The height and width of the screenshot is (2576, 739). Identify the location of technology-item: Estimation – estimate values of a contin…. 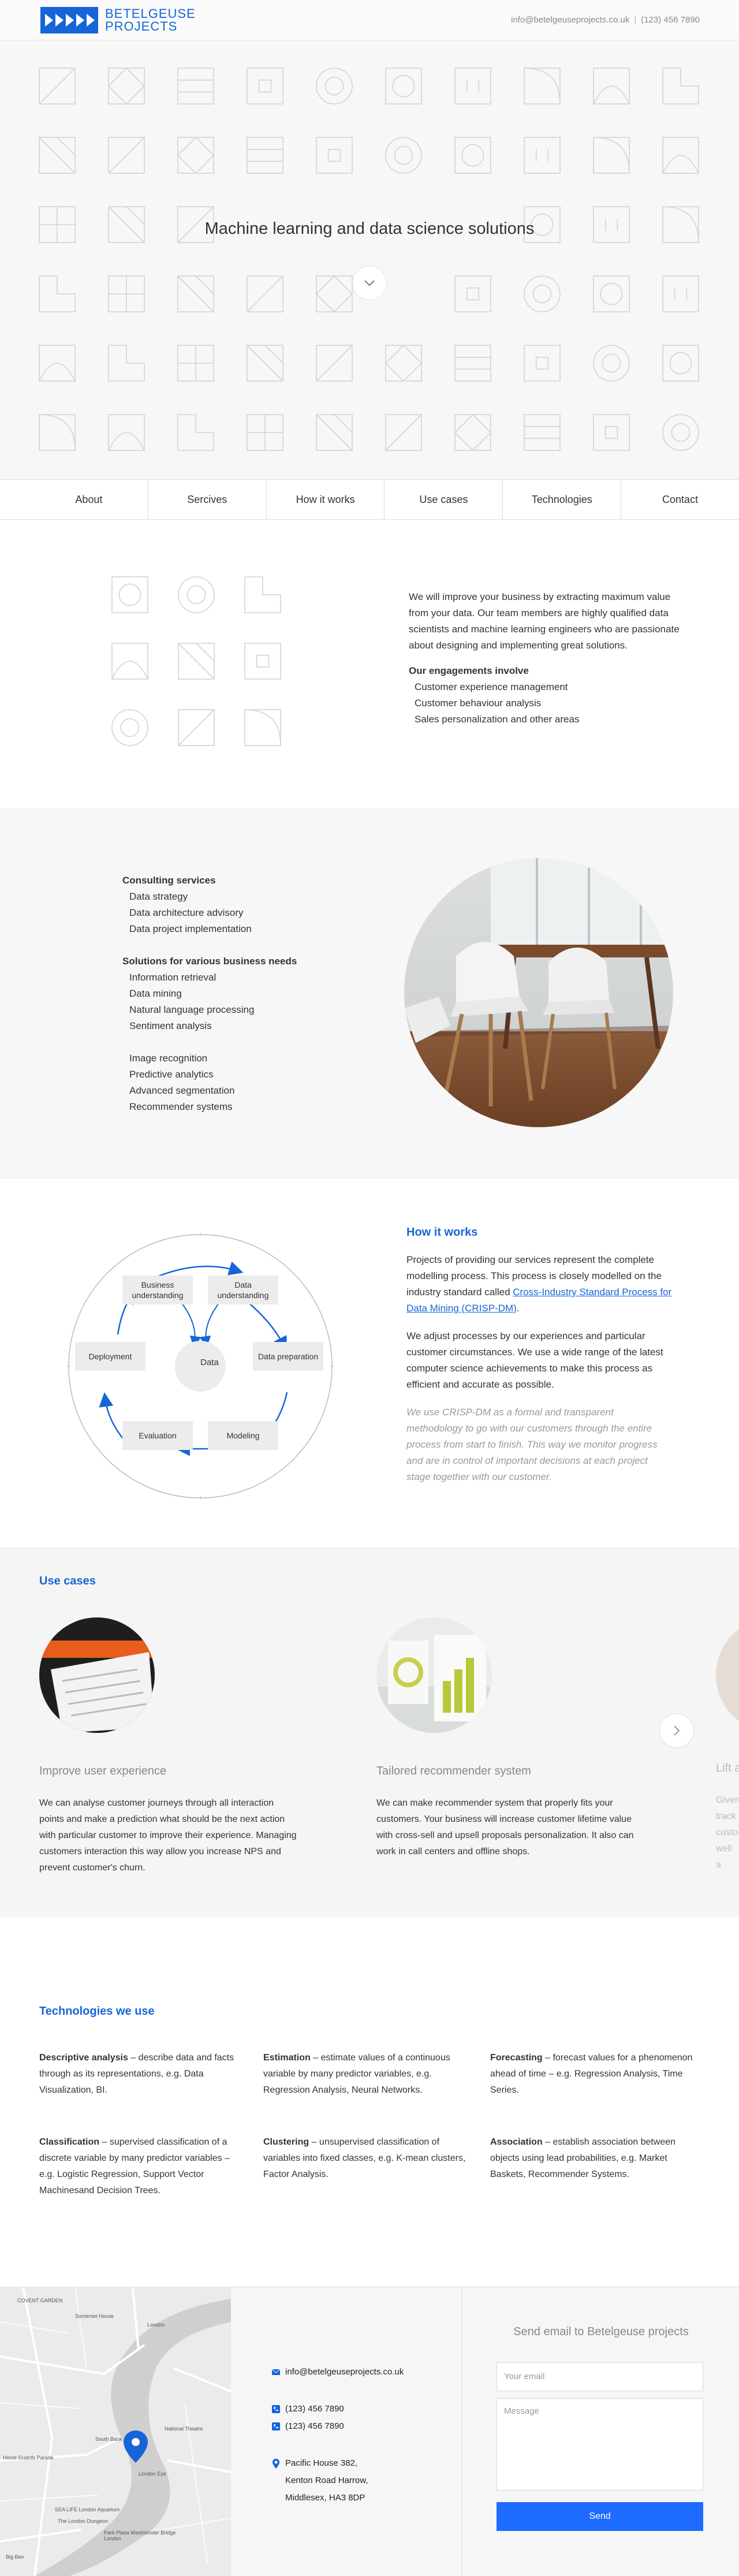
(367, 2074).